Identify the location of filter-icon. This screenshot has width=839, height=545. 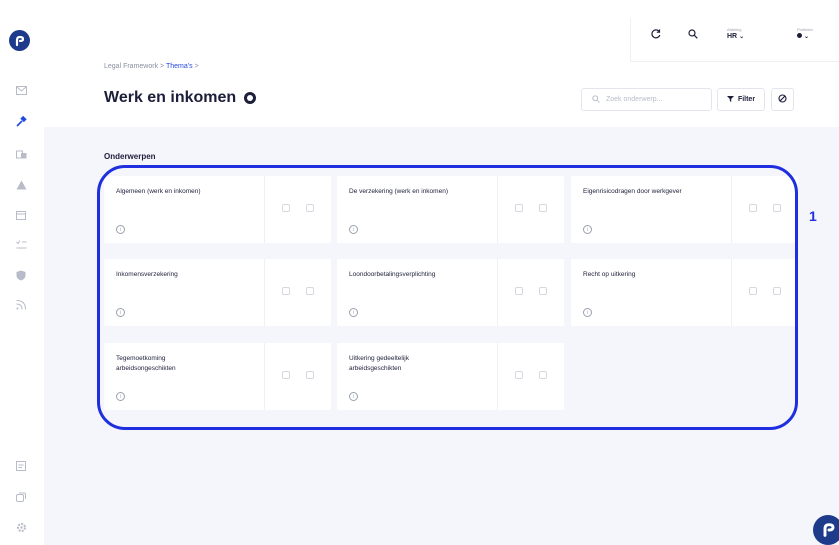
(730, 99).